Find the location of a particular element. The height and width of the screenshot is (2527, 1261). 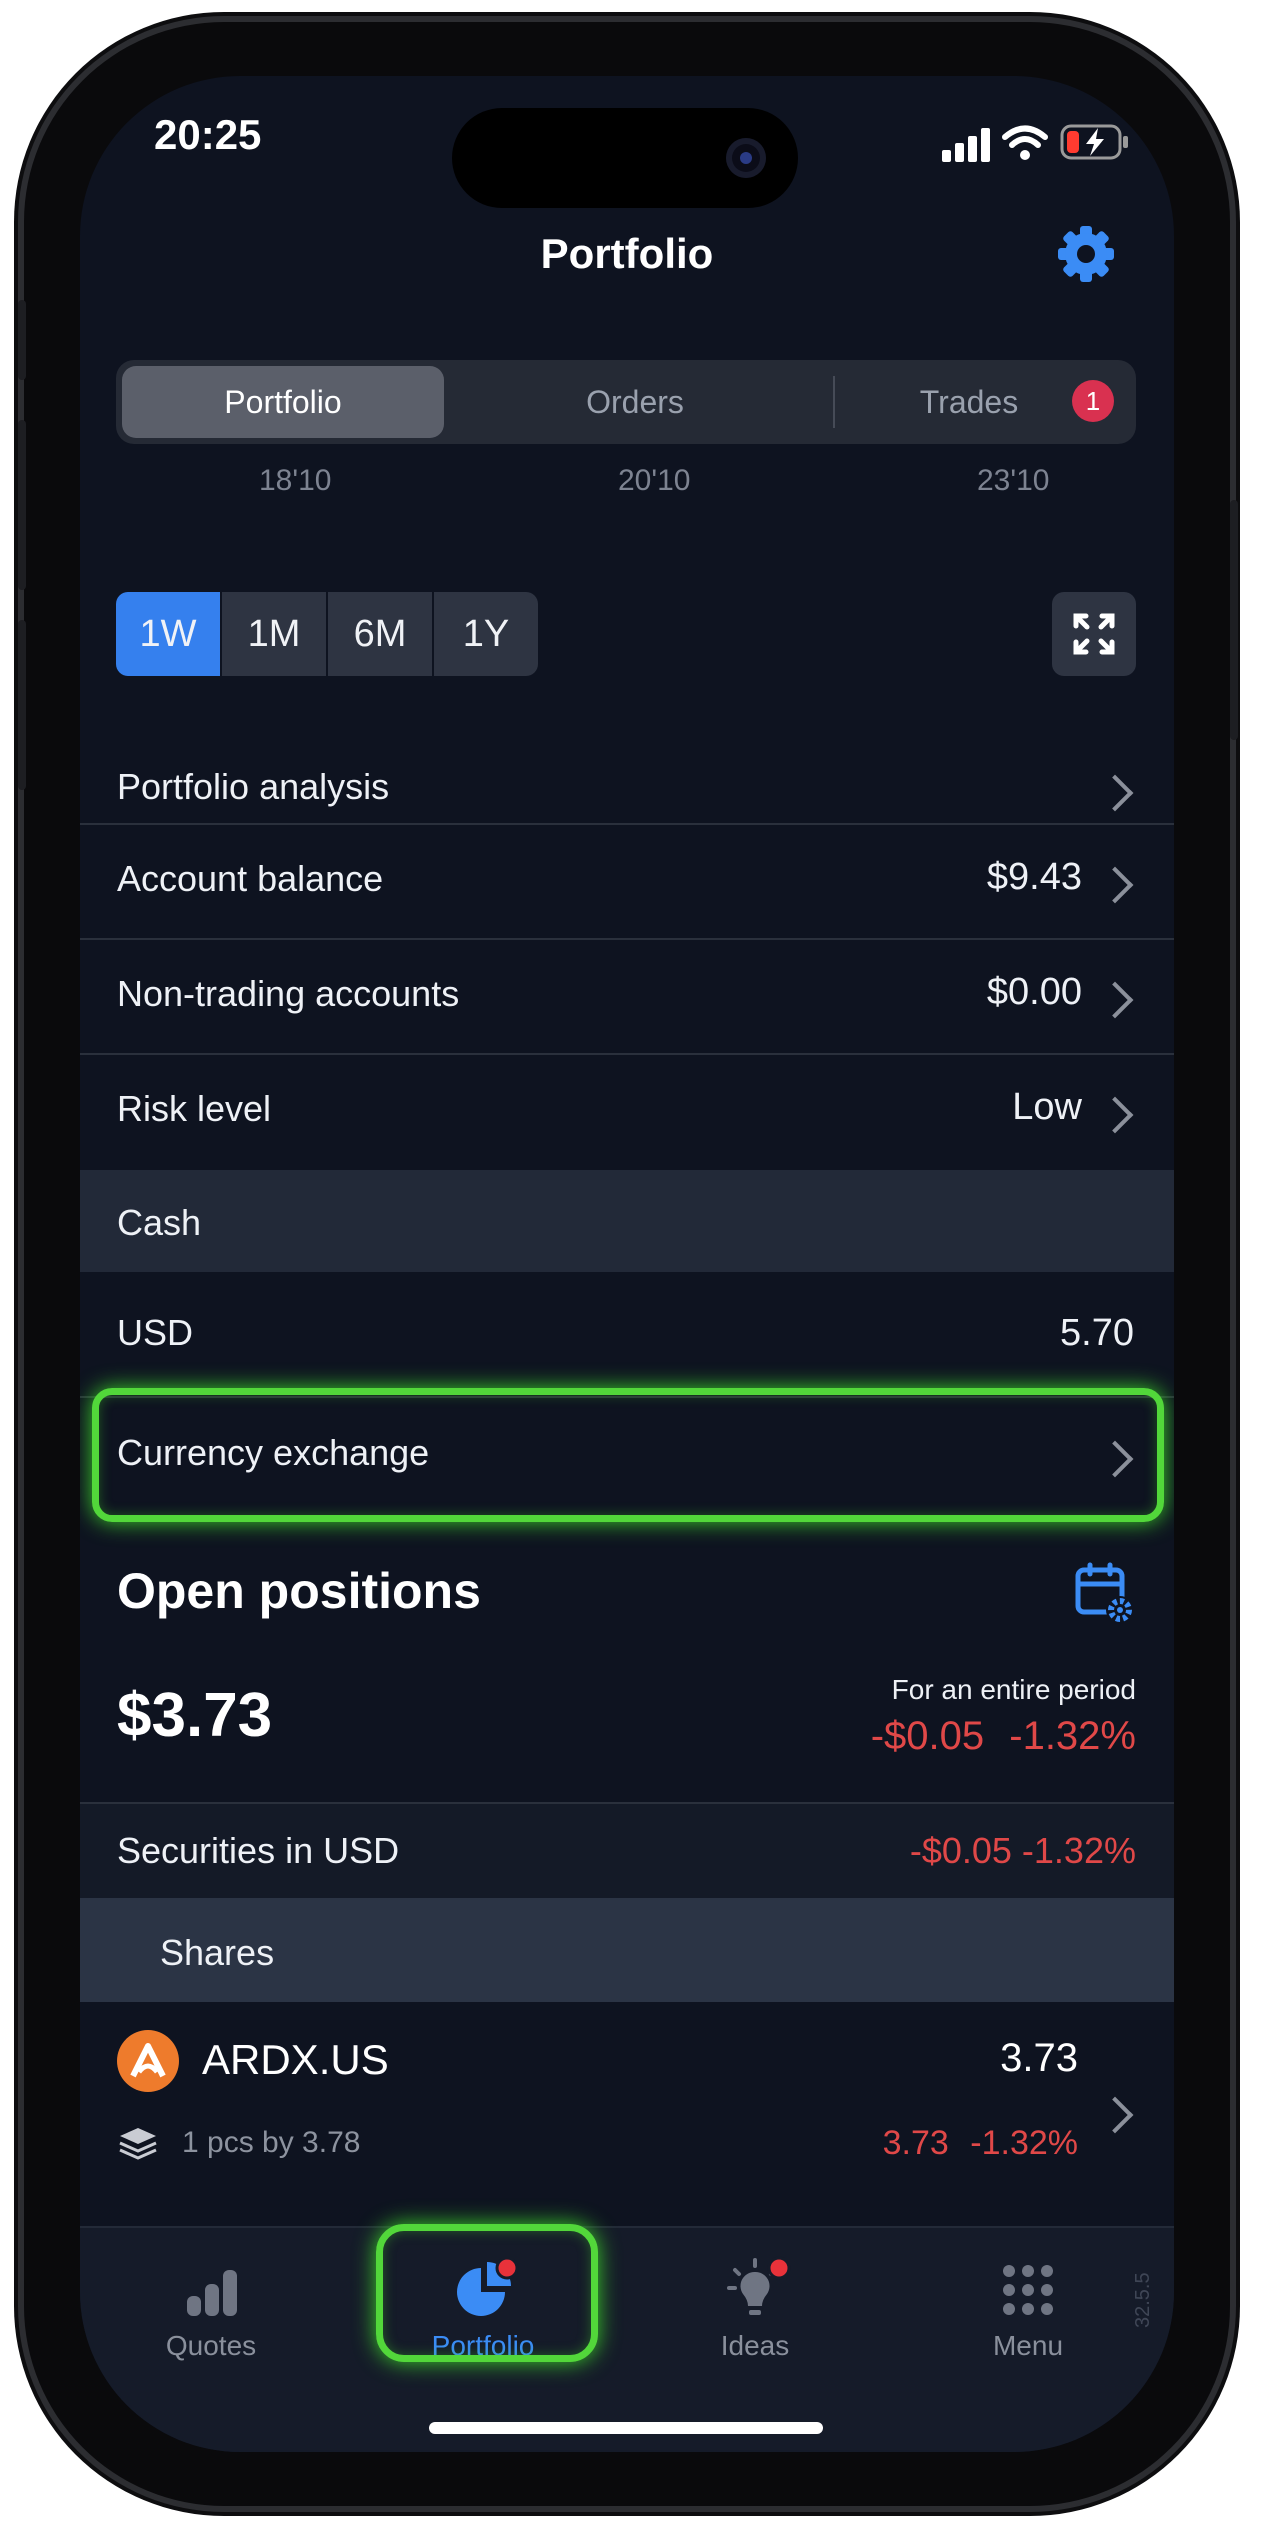

position-change: 3.73 -1.32% is located at coordinates (980, 2143).